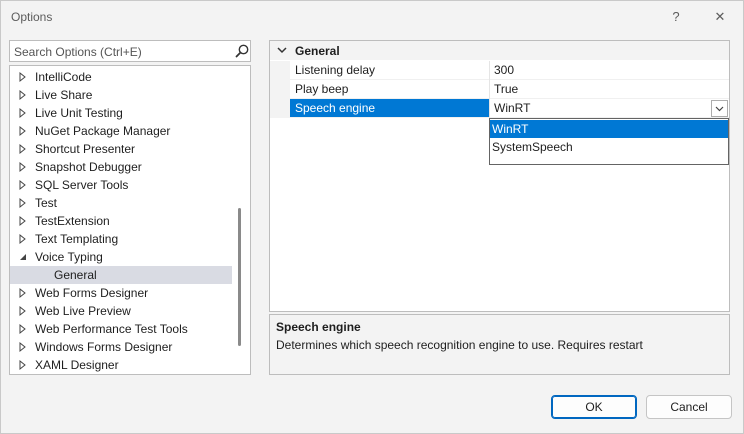 This screenshot has height=434, width=744. Describe the element at coordinates (104, 347) in the screenshot. I see `tree-item-label: Windows Forms Designer` at that location.